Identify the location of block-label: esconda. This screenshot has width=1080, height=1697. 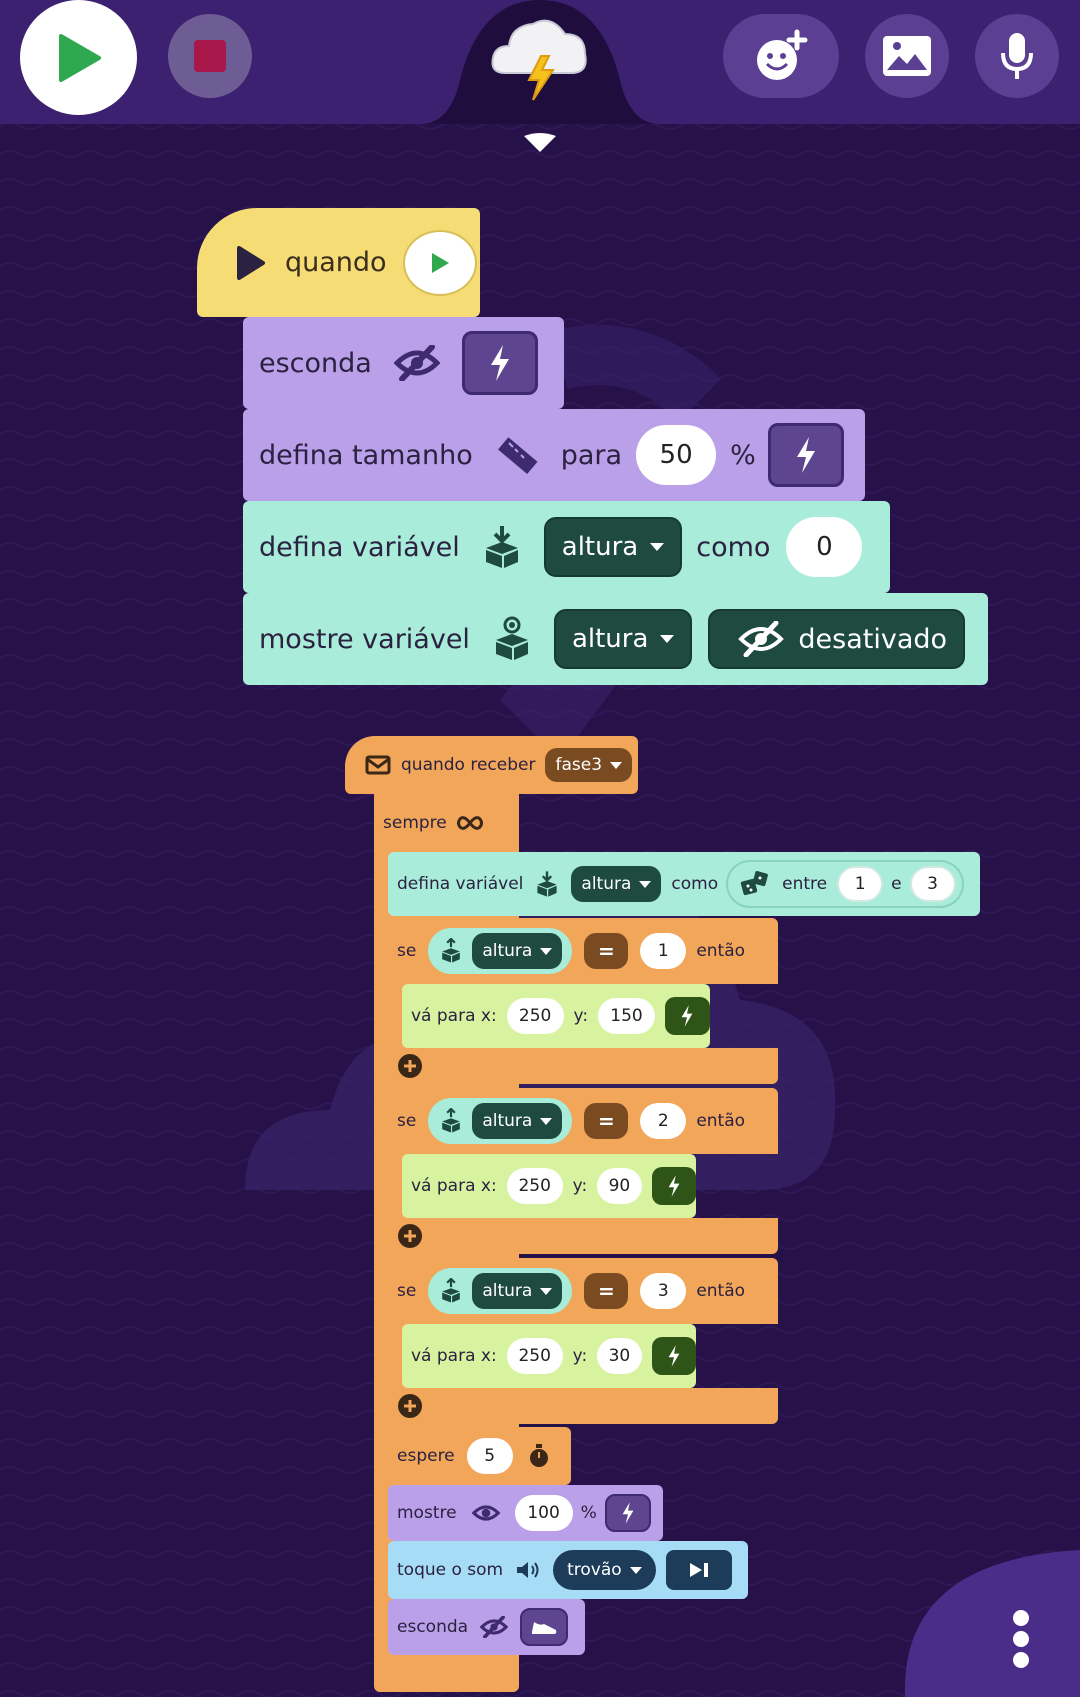
(315, 363).